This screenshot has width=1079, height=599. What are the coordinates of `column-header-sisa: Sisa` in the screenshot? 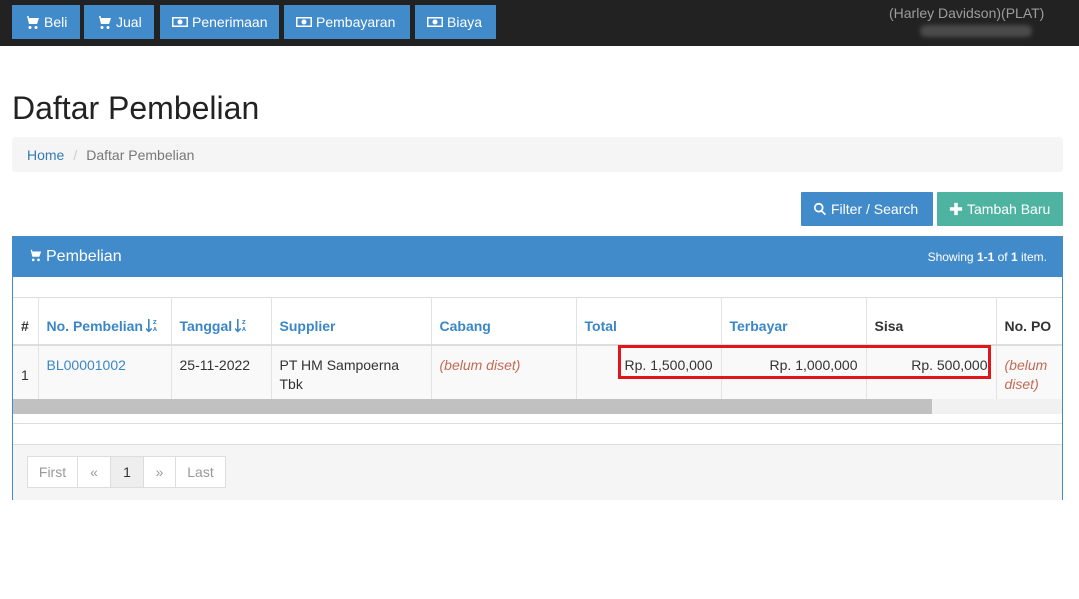 It's located at (931, 321).